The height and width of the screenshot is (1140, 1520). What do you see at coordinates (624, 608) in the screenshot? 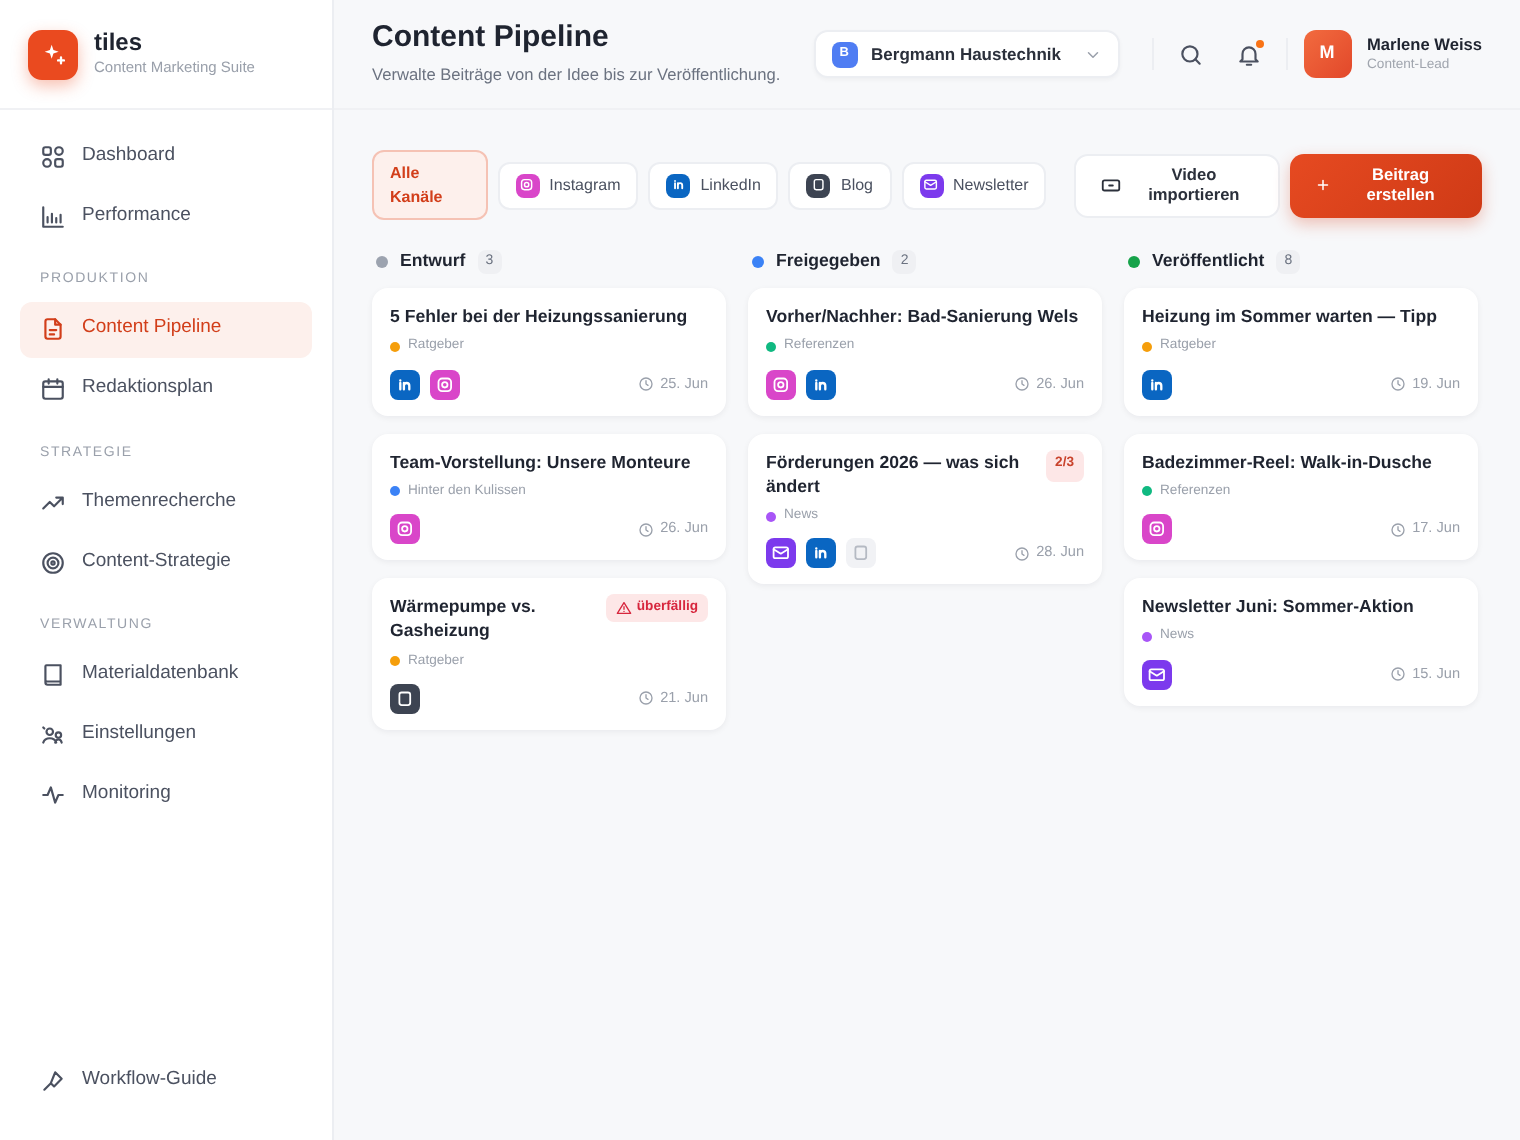
I see `warning-icon` at bounding box center [624, 608].